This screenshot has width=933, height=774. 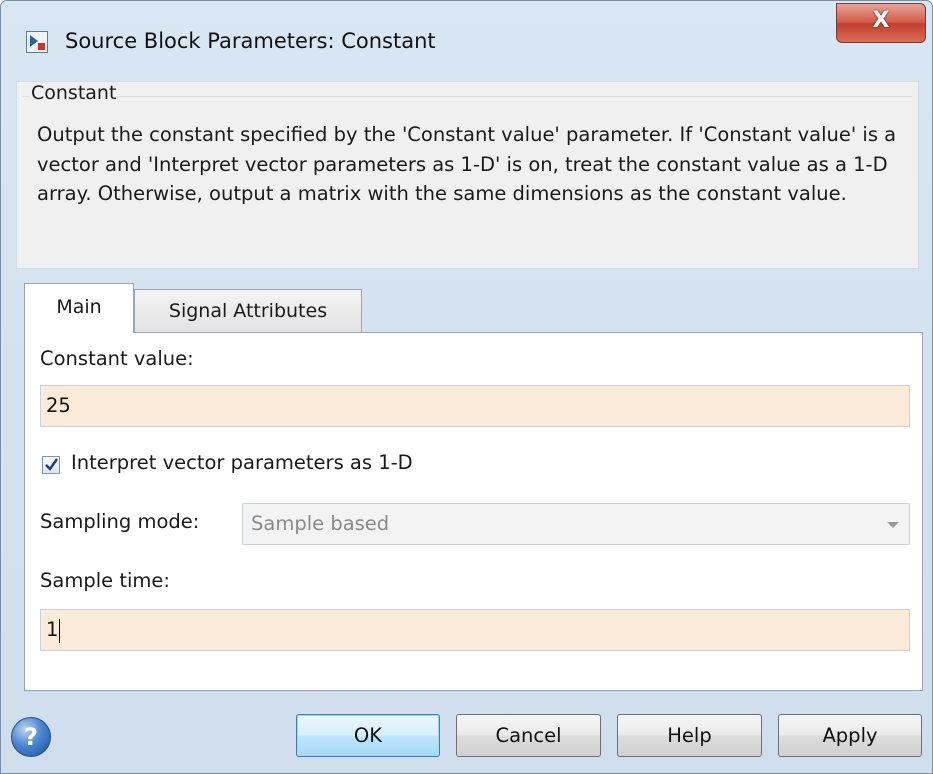 I want to click on constant-value-label: Constant value:, so click(x=117, y=358).